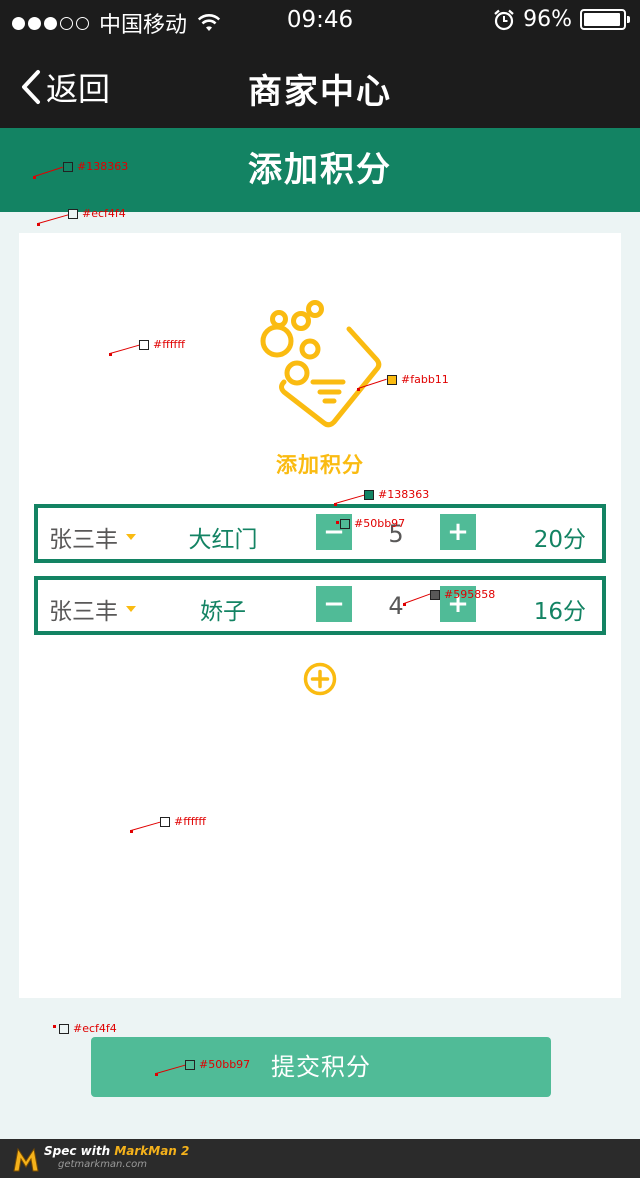 This screenshot has height=1178, width=640. Describe the element at coordinates (334, 604) in the screenshot. I see `decrement-button: −` at that location.